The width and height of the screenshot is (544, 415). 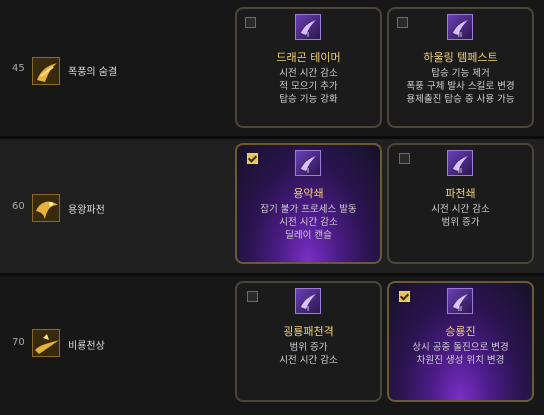 I want to click on tripod-desc-line: 폭풍 구체 발사 스킬로 변경, so click(x=460, y=86).